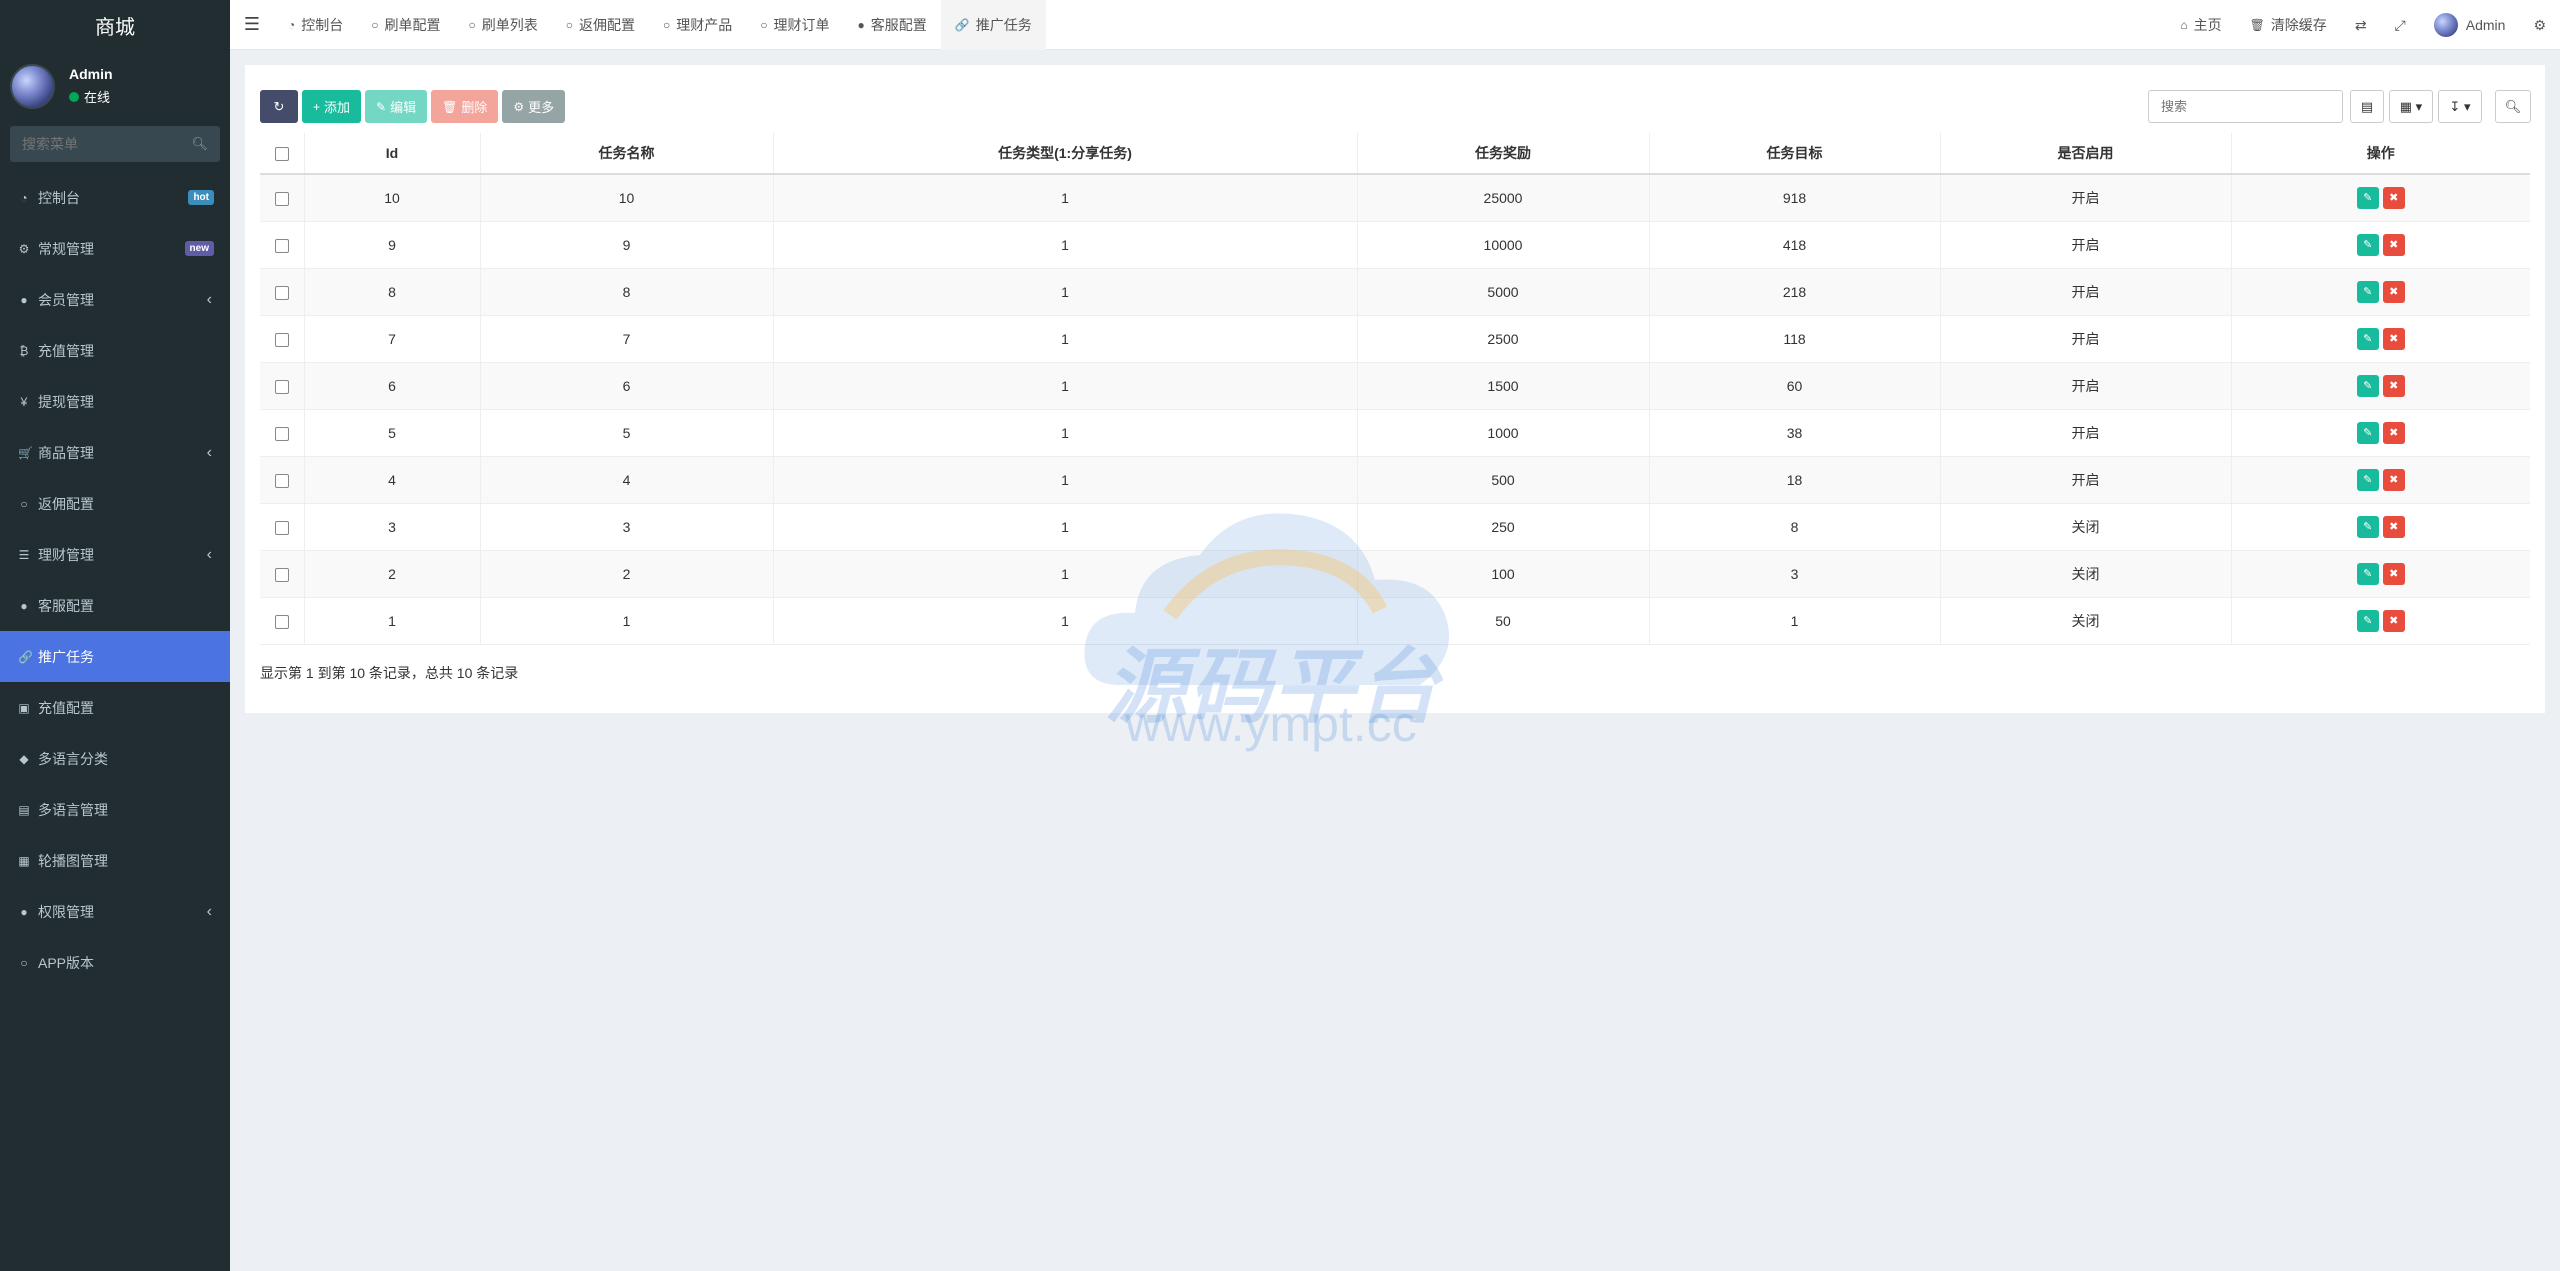 Image resolution: width=2560 pixels, height=1271 pixels. What do you see at coordinates (2245, 106) in the screenshot?
I see `table-search-input` at bounding box center [2245, 106].